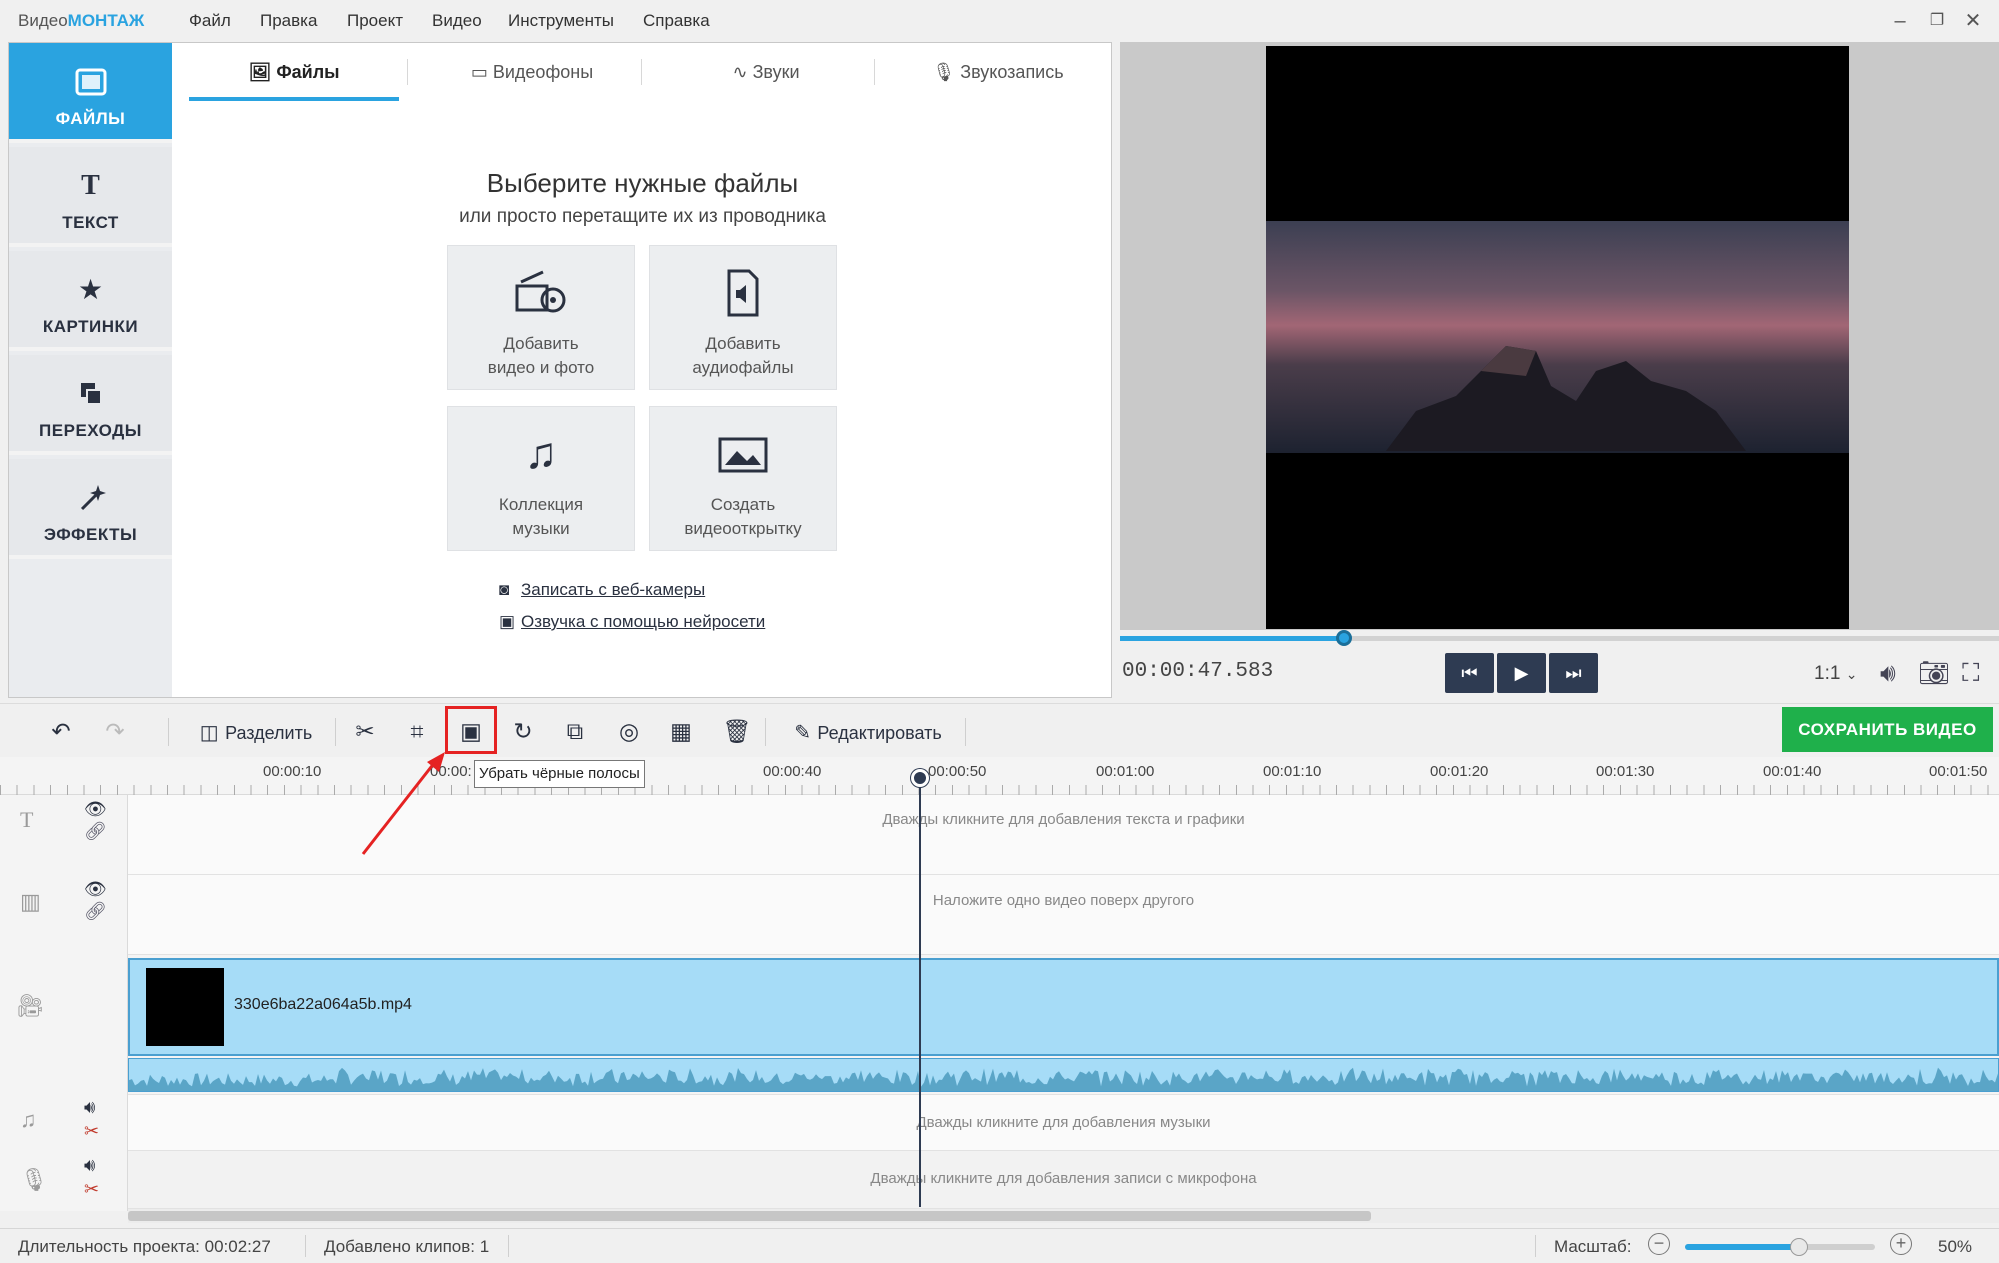 Image resolution: width=1999 pixels, height=1263 pixels. Describe the element at coordinates (1934, 673) in the screenshot. I see `snapshot-icon: 📷︎` at that location.